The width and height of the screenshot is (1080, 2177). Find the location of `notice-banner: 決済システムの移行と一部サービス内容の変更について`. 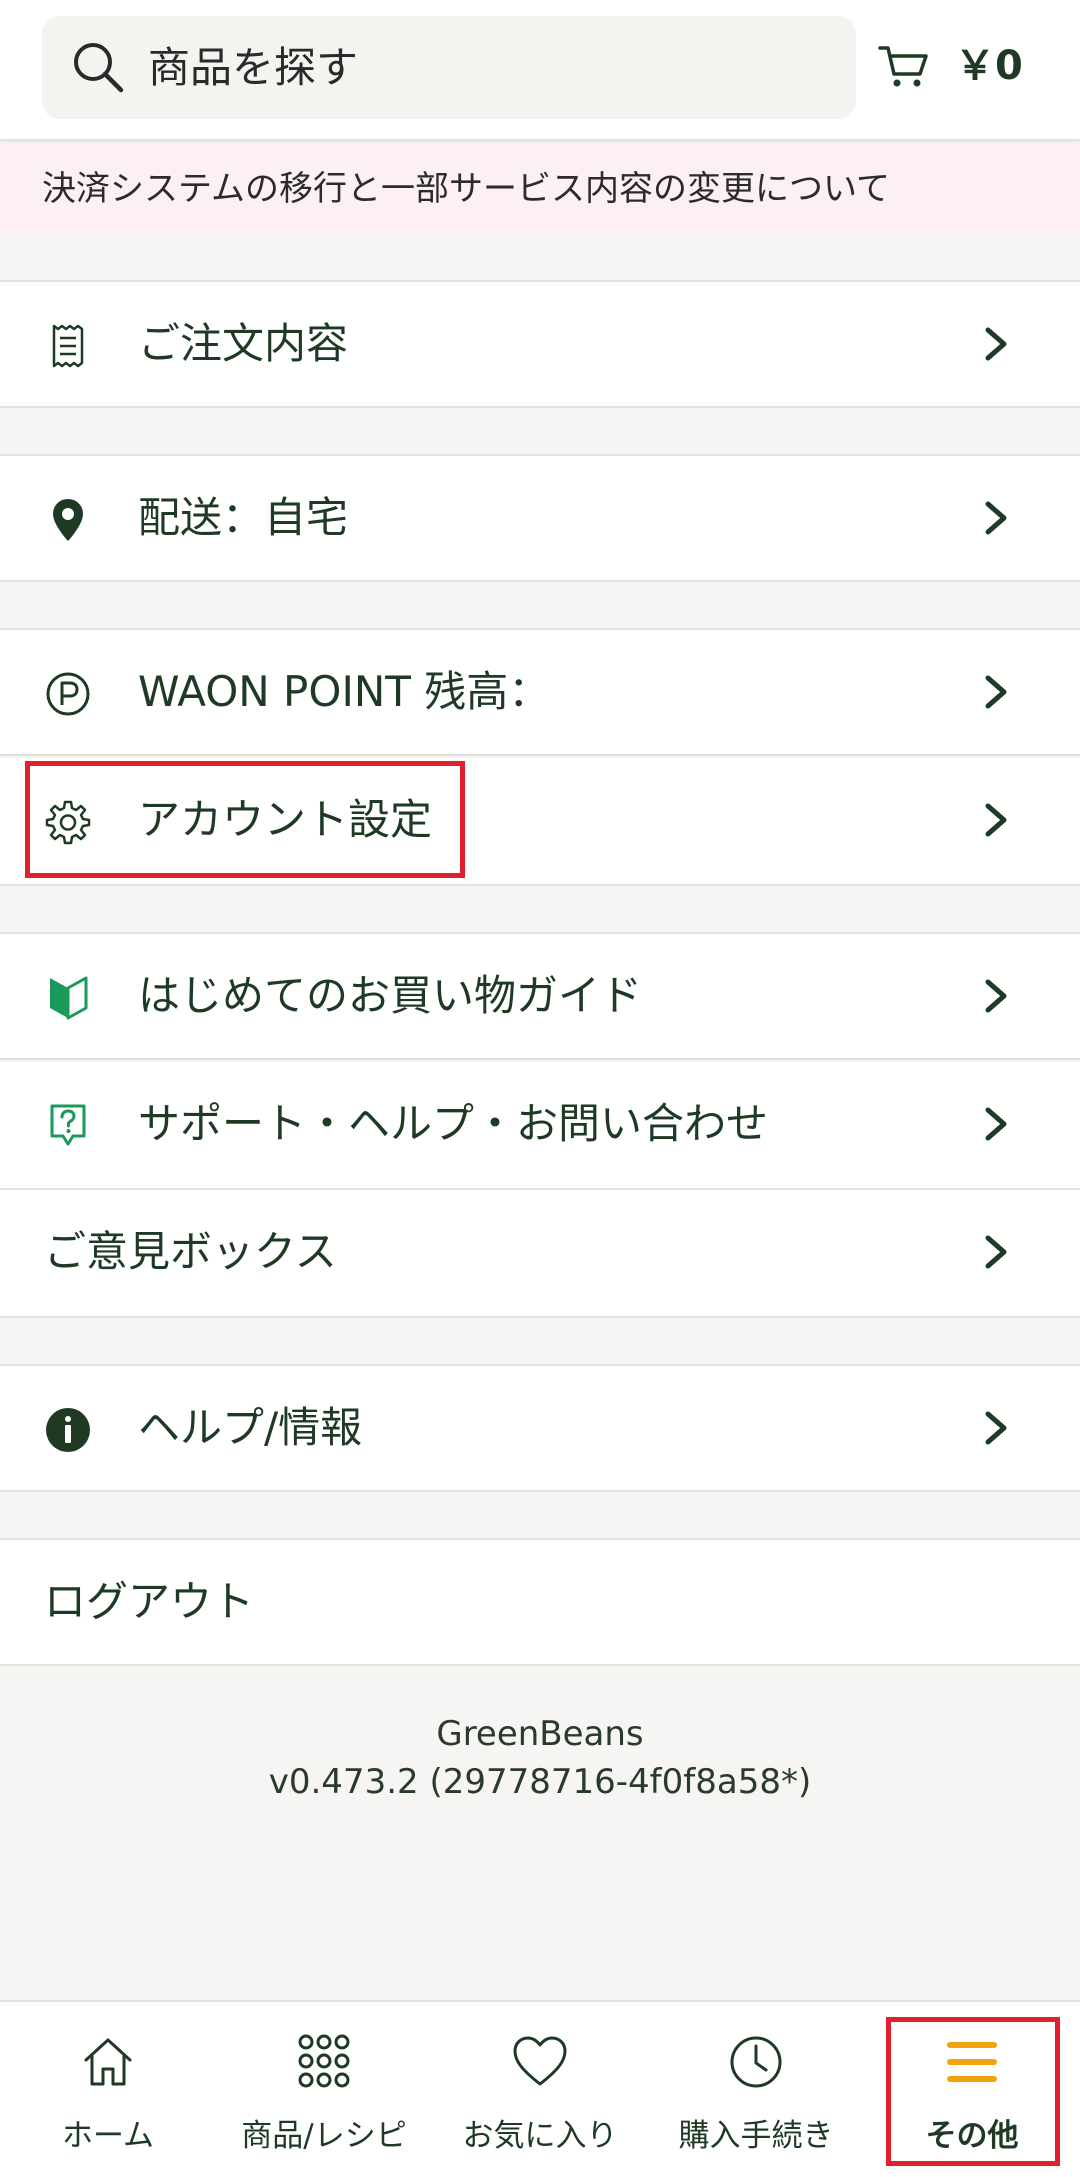

notice-banner: 決済システムの移行と一部サービス内容の変更について is located at coordinates (540, 189).